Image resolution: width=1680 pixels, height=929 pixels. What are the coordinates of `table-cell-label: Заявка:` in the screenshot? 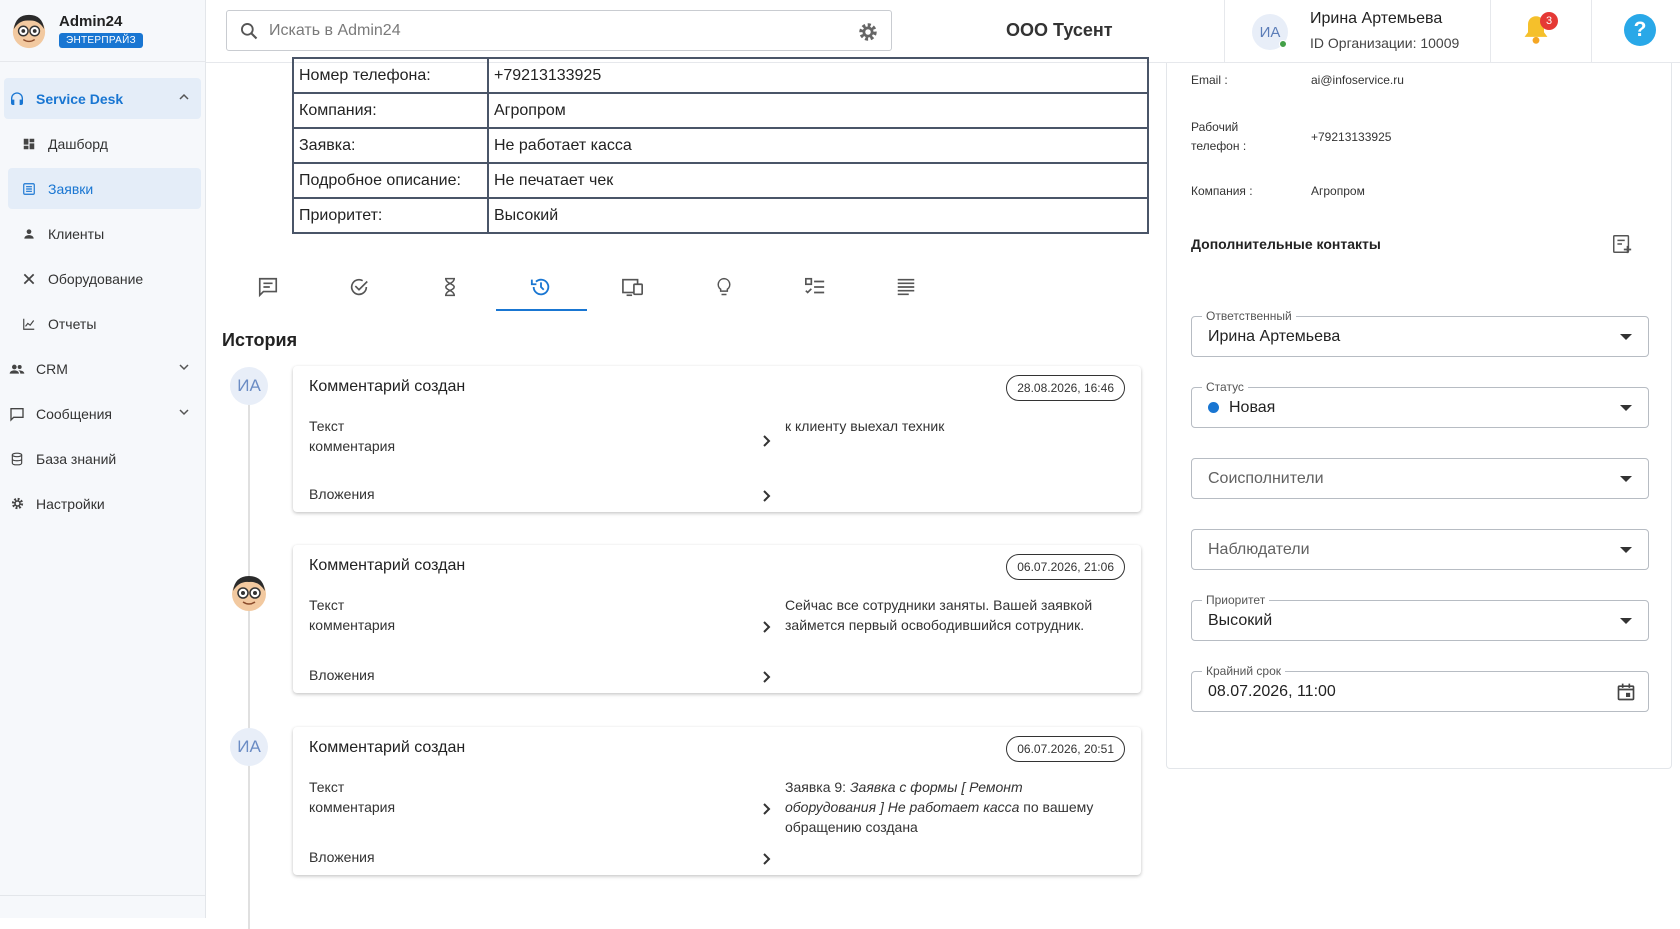 It's located at (390, 145).